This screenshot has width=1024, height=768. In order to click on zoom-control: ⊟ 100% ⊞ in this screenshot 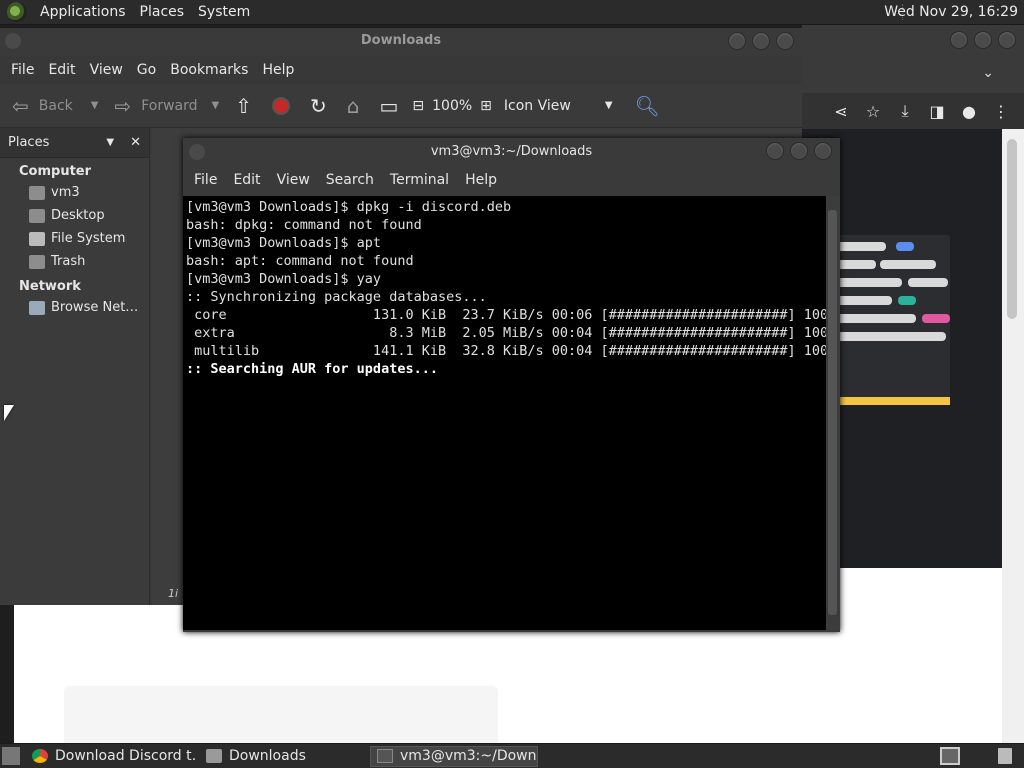, I will do `click(452, 106)`.